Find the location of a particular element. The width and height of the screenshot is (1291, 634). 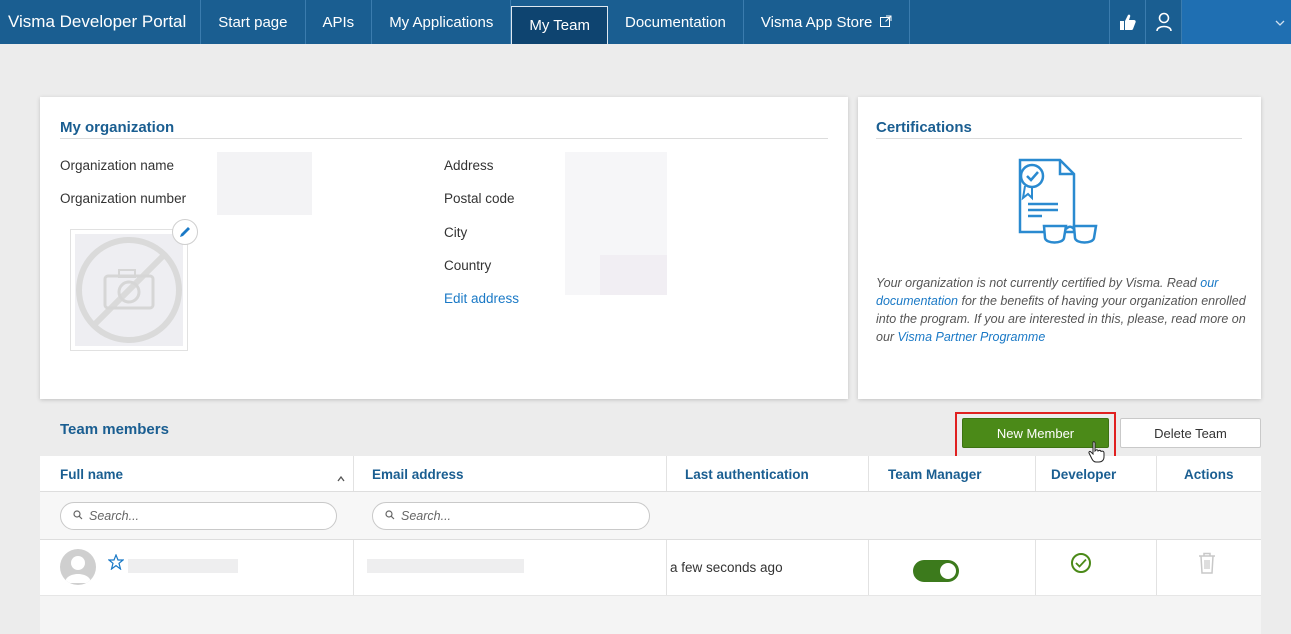

nav-visma-app-store: Visma App Store is located at coordinates (827, 22).